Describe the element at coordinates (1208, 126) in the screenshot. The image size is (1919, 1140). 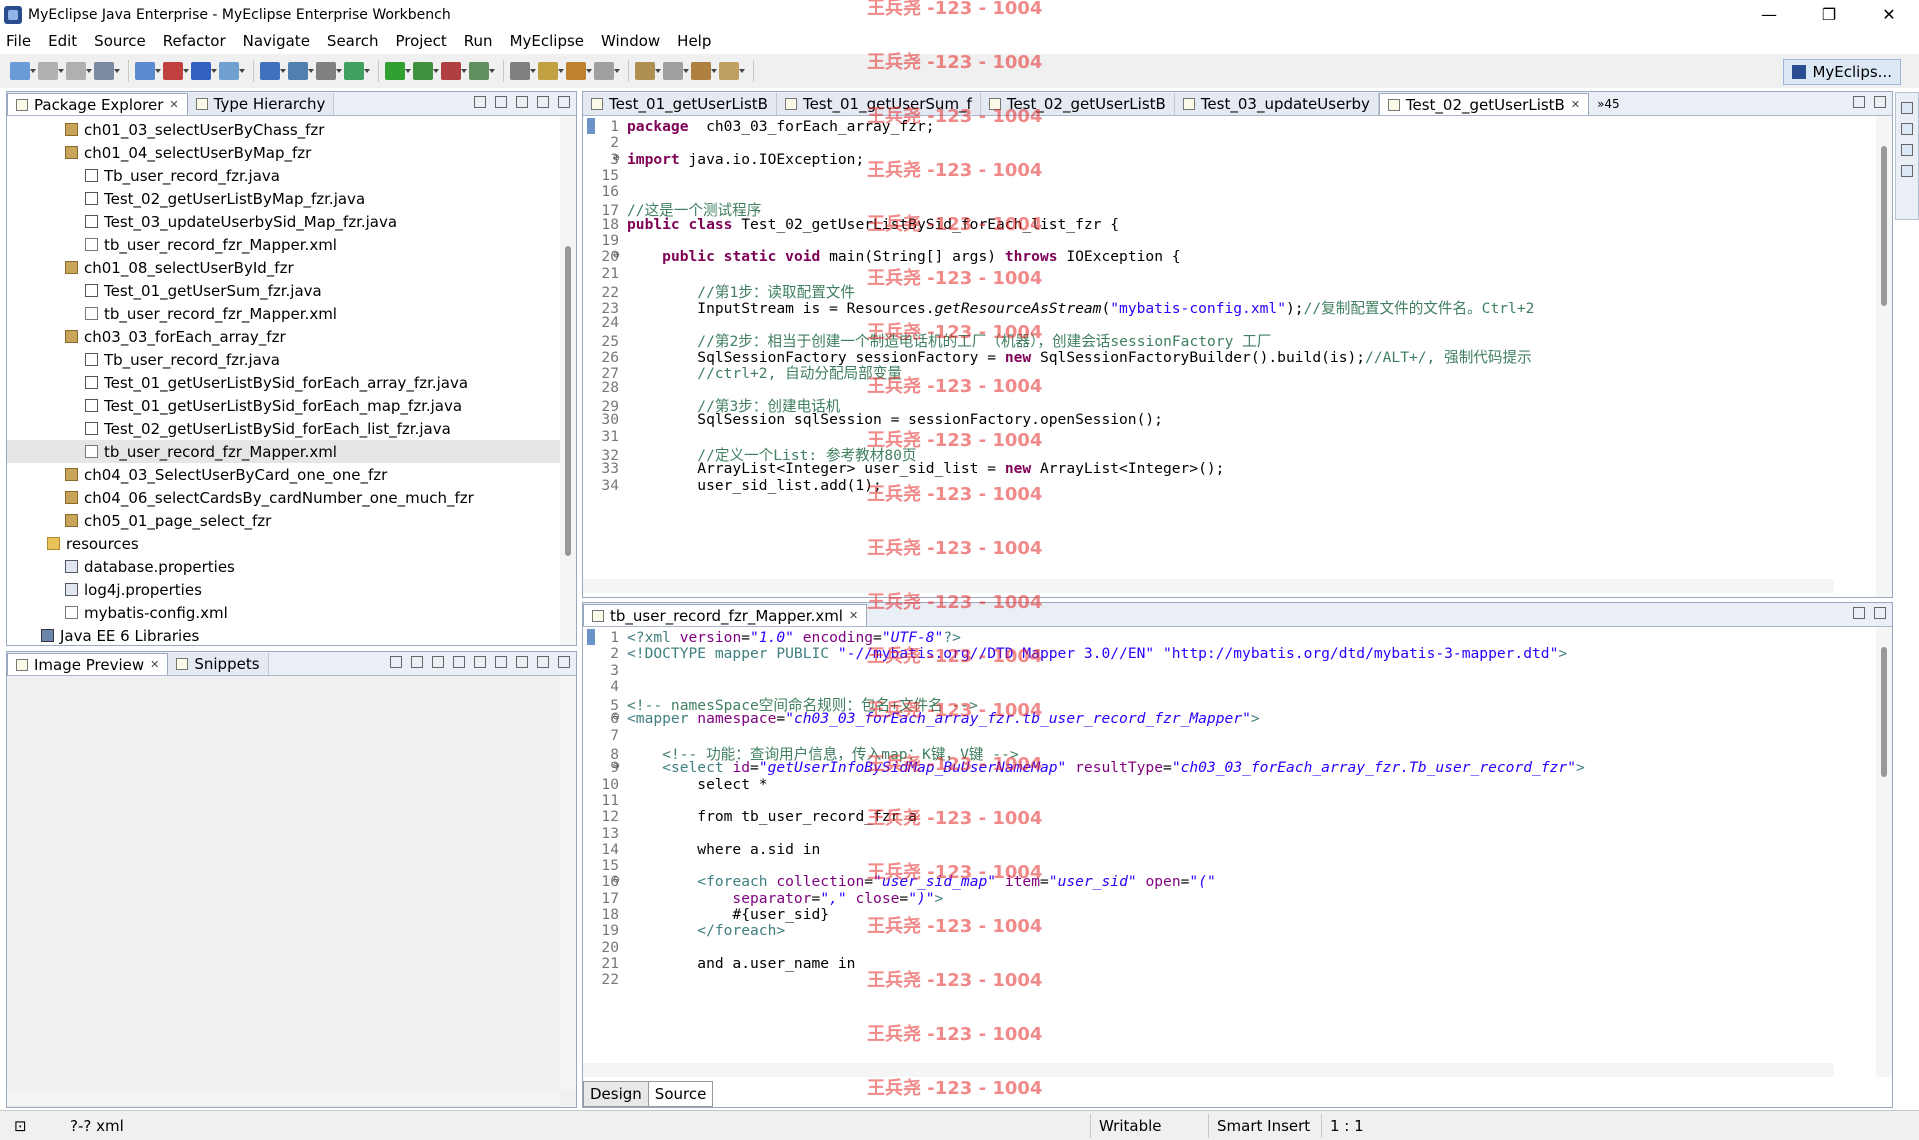
I see `java-code-line: 1 package ch03_03_forEach_array_fzr;` at that location.